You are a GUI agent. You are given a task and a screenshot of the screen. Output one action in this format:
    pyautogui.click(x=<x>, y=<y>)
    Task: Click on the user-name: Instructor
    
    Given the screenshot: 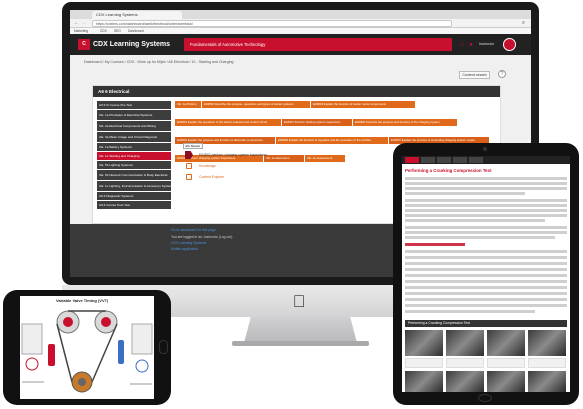 What is the action you would take?
    pyautogui.click(x=486, y=44)
    